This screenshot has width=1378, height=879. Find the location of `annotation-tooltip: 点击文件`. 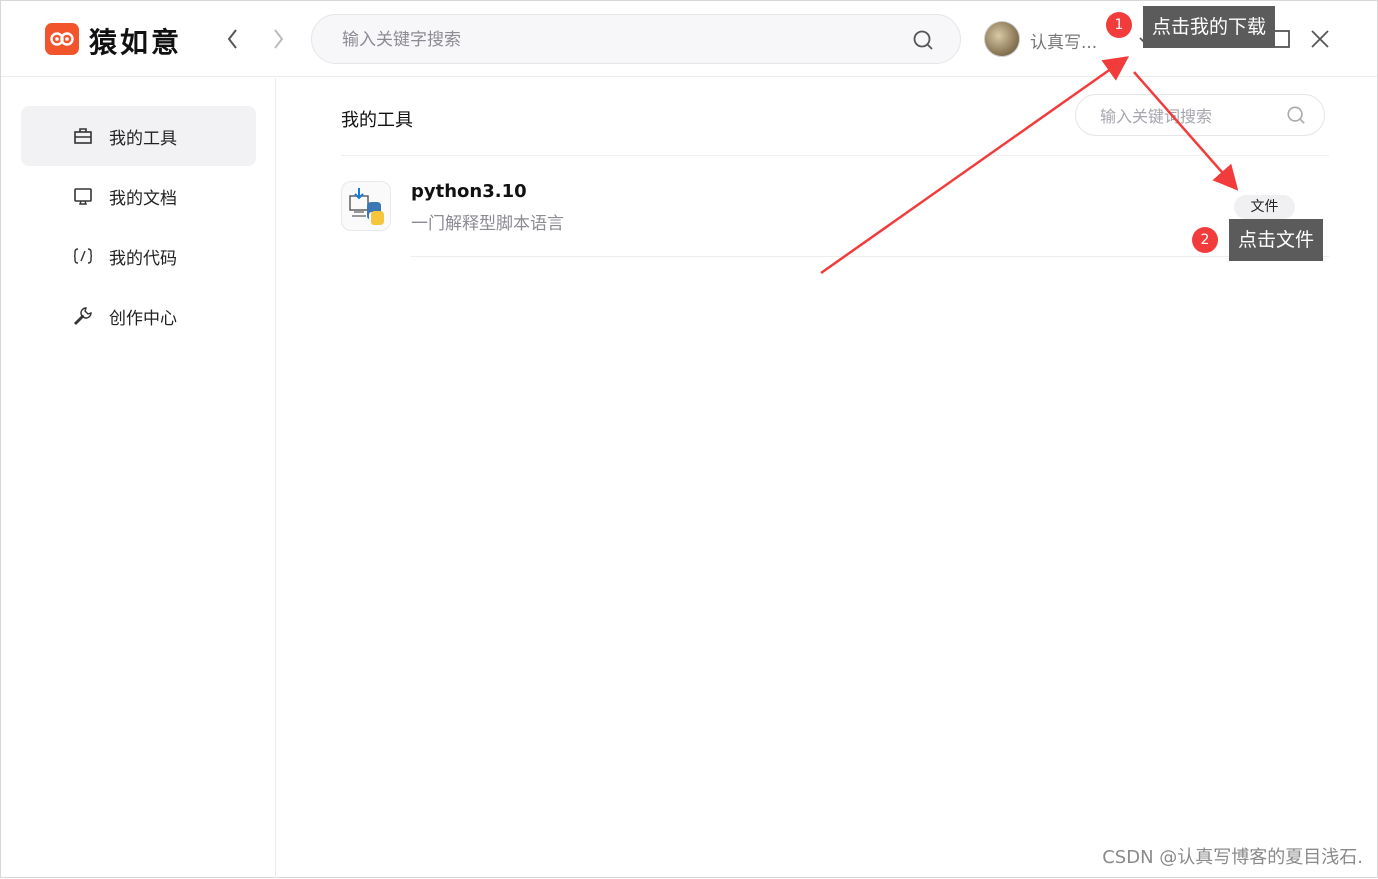

annotation-tooltip: 点击文件 is located at coordinates (1276, 240).